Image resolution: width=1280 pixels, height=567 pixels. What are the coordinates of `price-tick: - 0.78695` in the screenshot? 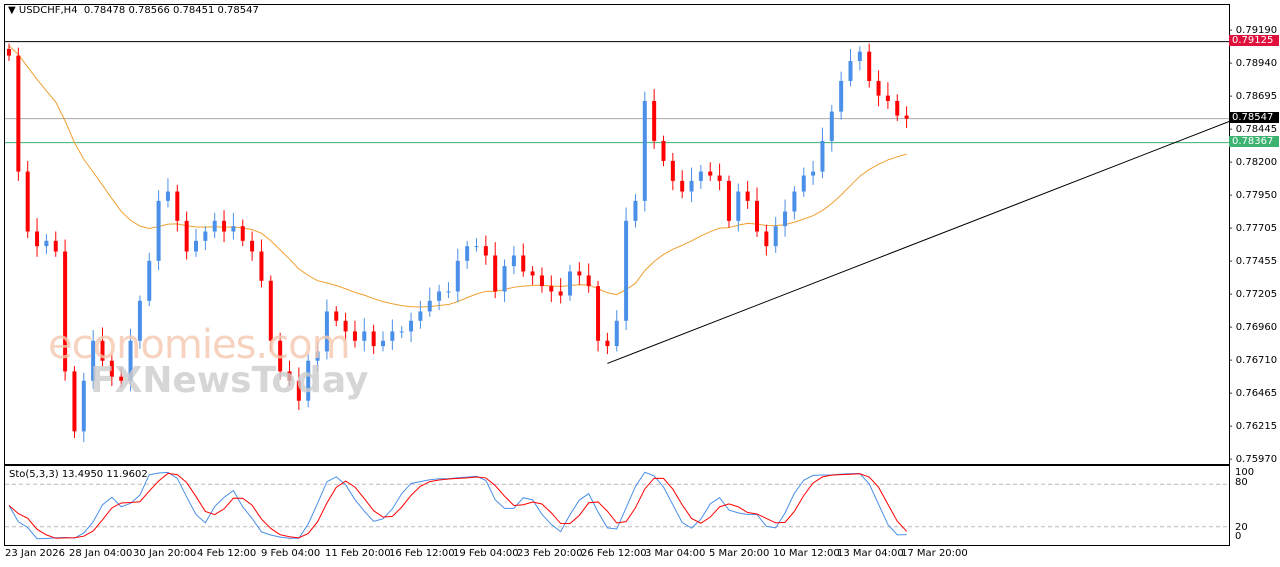 It's located at (1253, 96).